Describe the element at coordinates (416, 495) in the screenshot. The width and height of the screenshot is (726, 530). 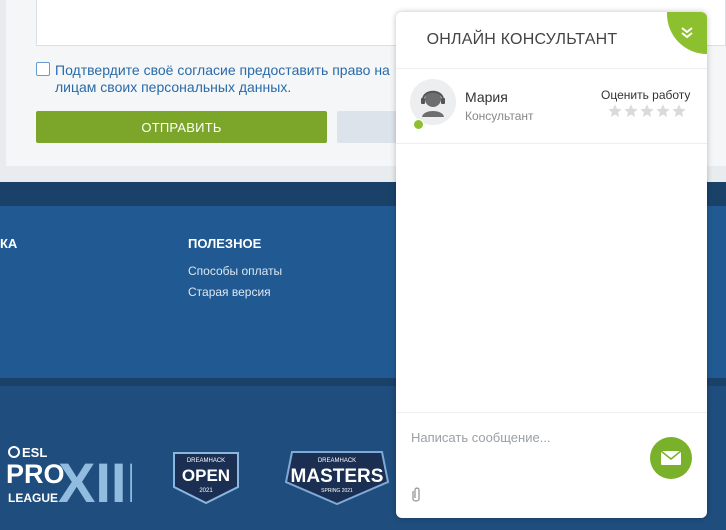
I see `paperclip-icon` at that location.